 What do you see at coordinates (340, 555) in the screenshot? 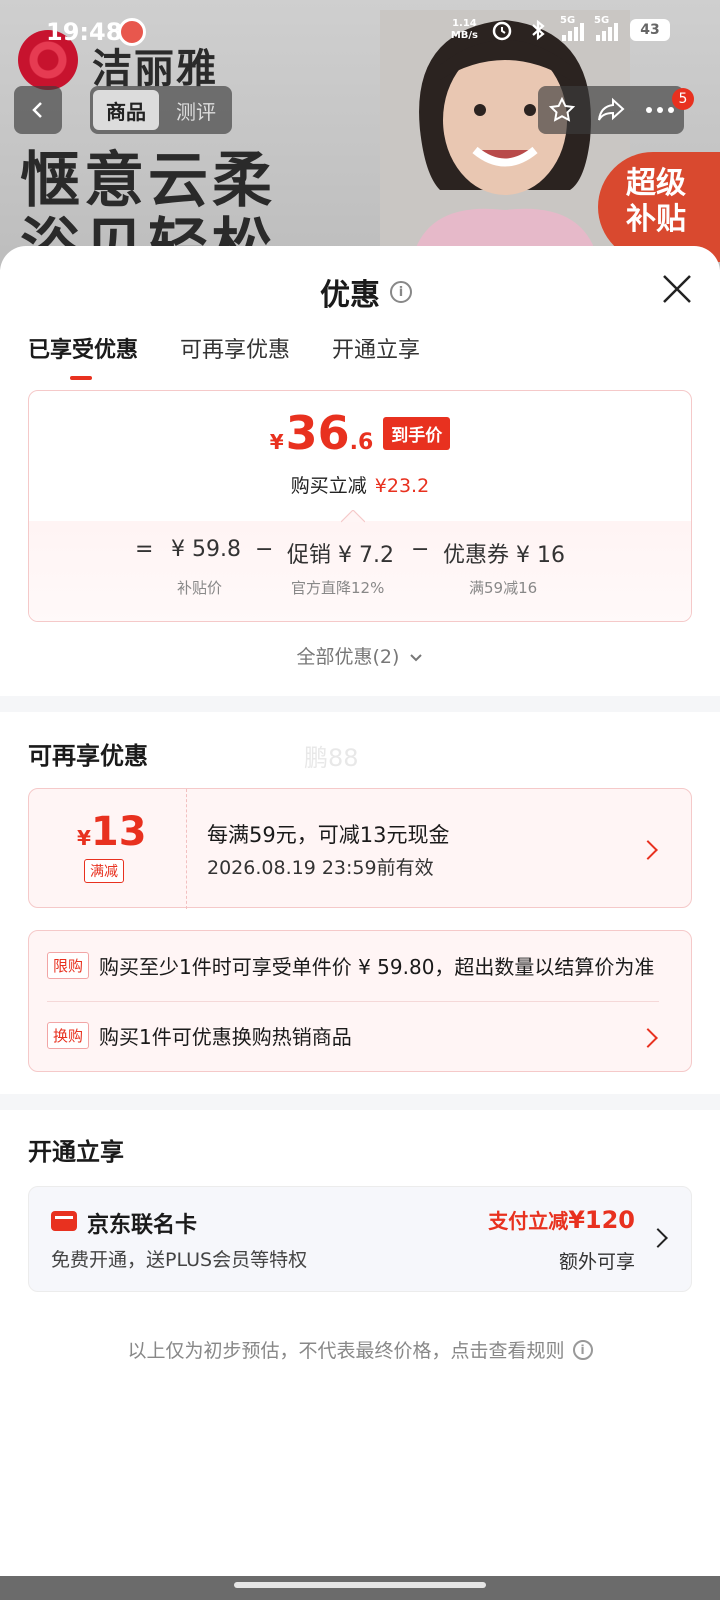
I see `breakdown-promotion: 促销 ¥ 7.2` at bounding box center [340, 555].